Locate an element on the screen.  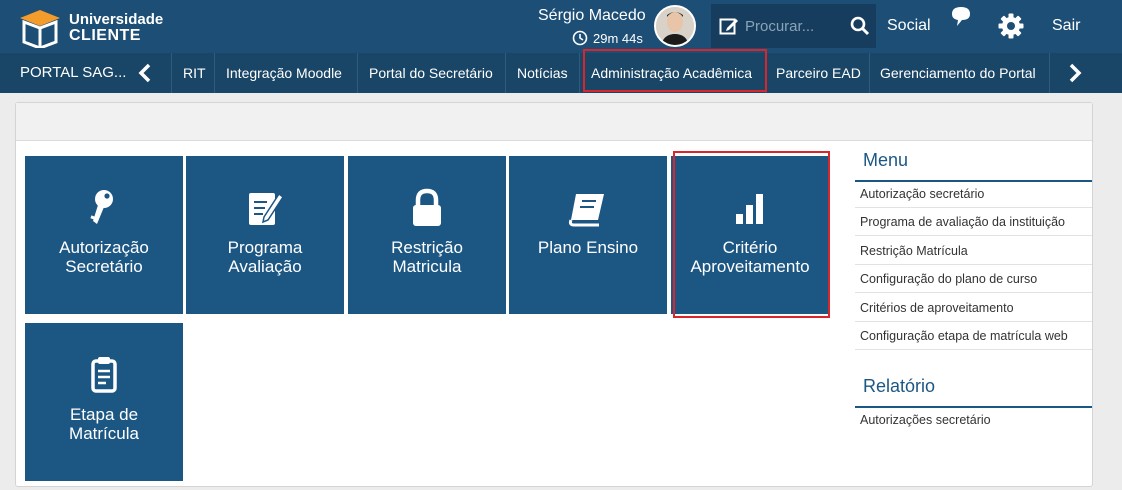
brand-line1: Universidade is located at coordinates (116, 19).